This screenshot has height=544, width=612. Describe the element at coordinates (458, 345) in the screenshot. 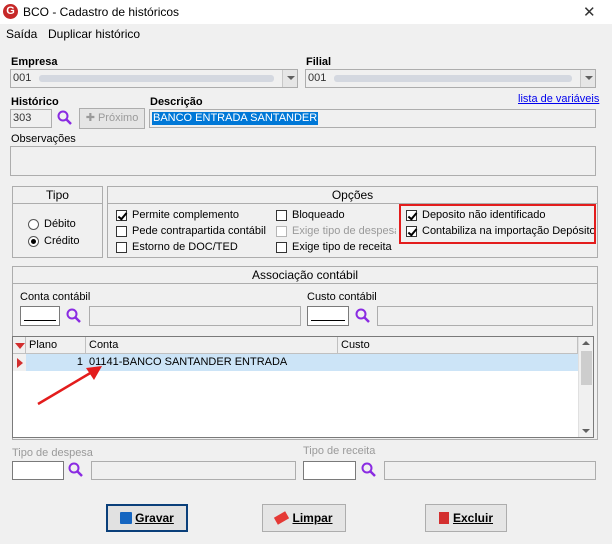

I see `col-custo: Custo` at that location.